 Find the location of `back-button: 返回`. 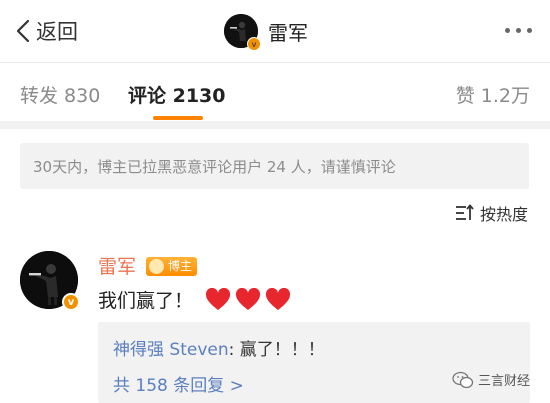

back-button: 返回 is located at coordinates (47, 31).